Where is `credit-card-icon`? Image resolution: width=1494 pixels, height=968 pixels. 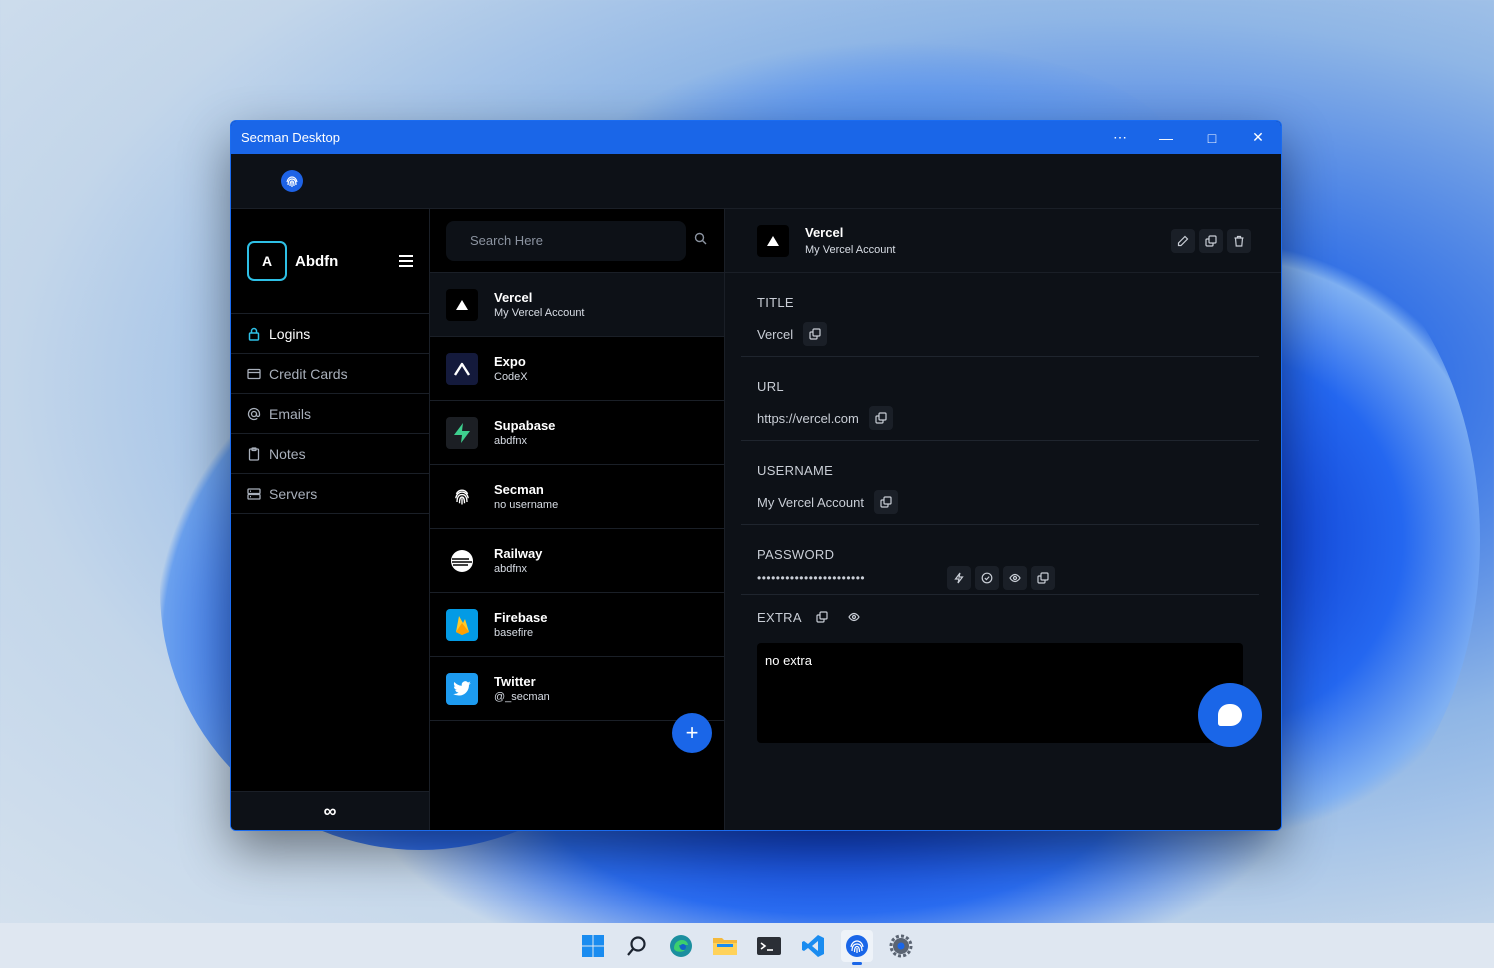 credit-card-icon is located at coordinates (254, 374).